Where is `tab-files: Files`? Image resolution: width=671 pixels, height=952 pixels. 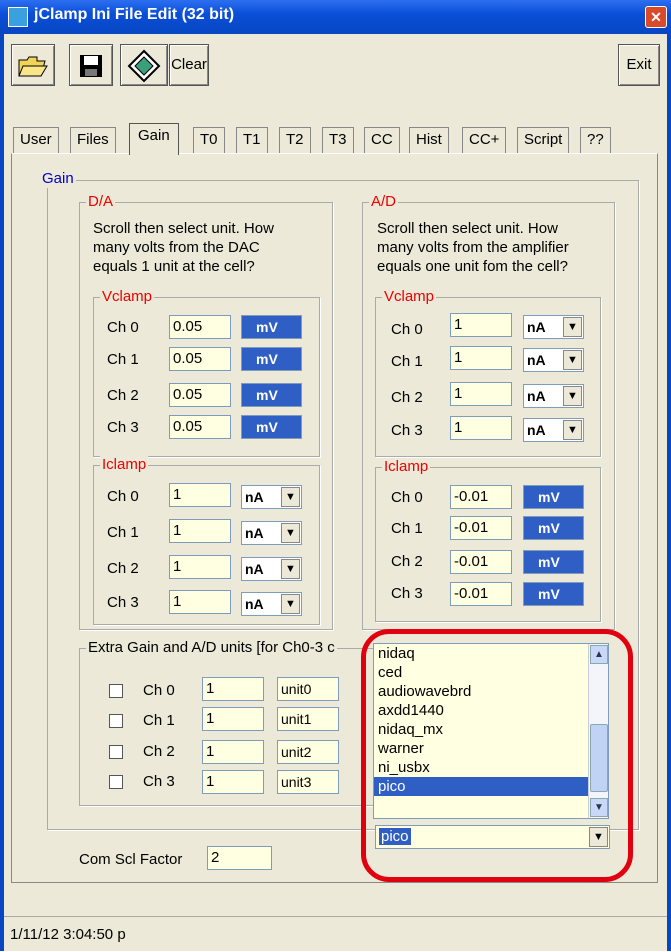
tab-files: Files is located at coordinates (93, 140).